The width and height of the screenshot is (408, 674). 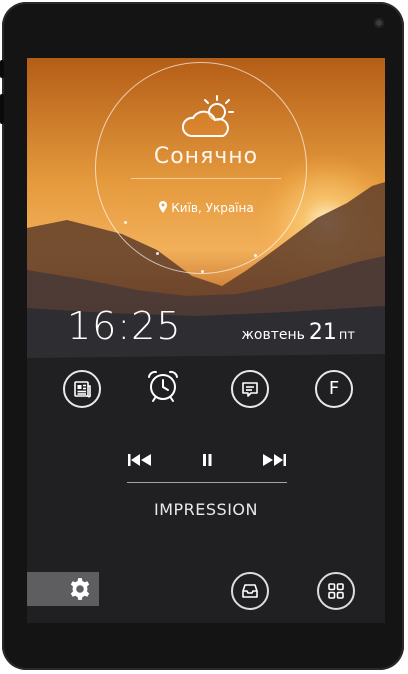 I want to click on pause-icon, so click(x=207, y=460).